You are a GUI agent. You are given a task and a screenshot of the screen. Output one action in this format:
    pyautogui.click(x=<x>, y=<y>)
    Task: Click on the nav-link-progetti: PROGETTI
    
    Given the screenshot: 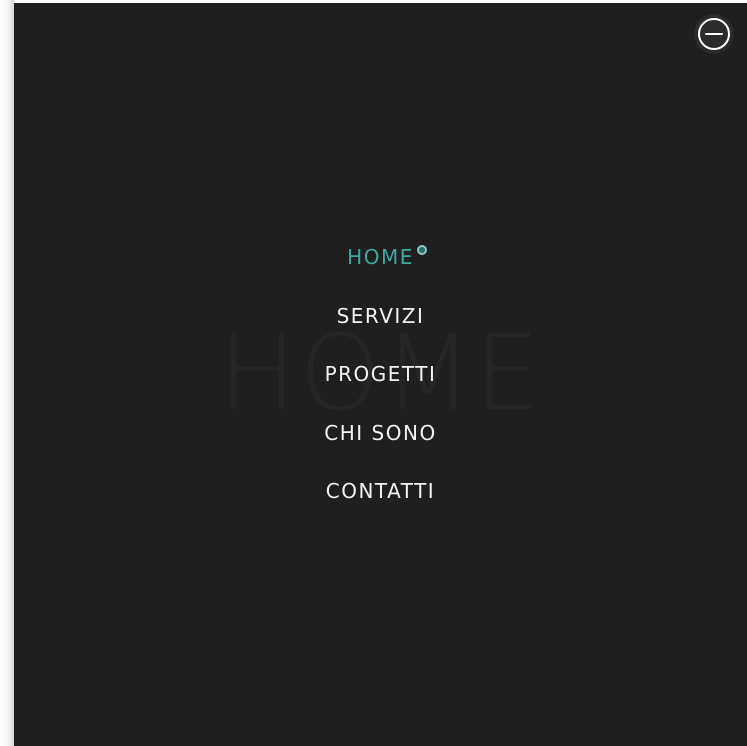 What is the action you would take?
    pyautogui.click(x=381, y=374)
    